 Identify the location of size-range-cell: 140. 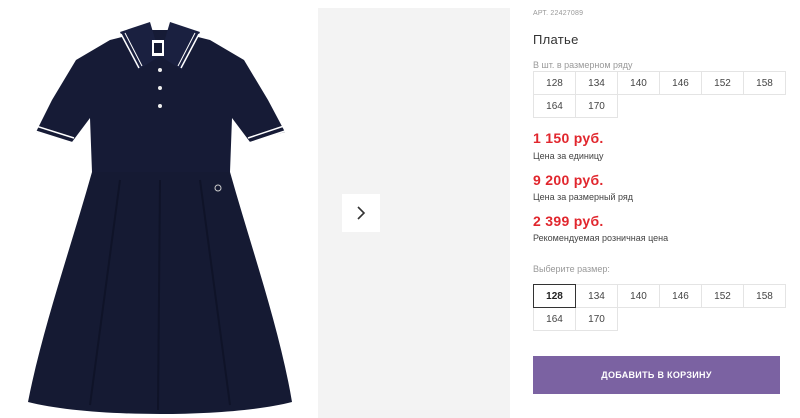
(638, 83).